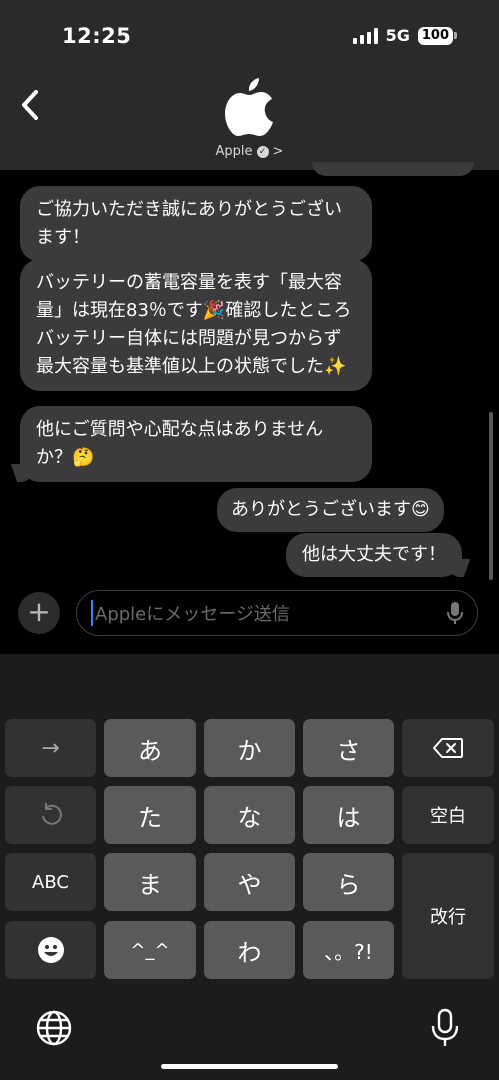 The image size is (499, 1080). Describe the element at coordinates (249, 1066) in the screenshot. I see `home-indicator` at that location.